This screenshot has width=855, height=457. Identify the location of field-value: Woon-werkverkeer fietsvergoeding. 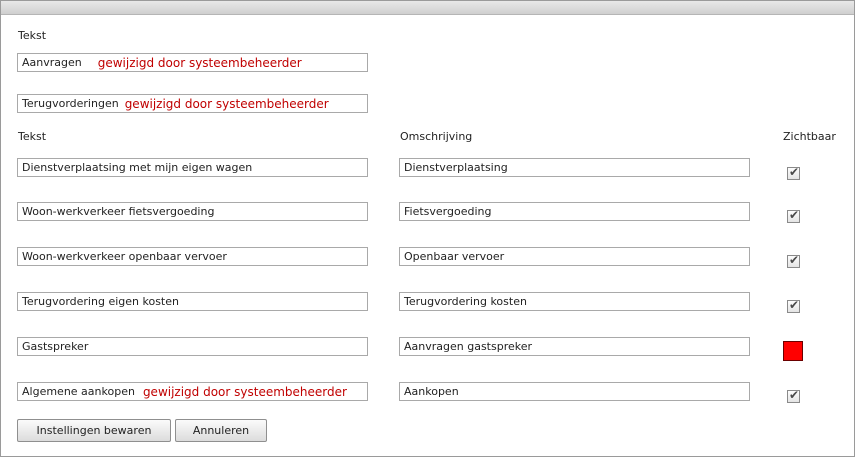
(118, 211).